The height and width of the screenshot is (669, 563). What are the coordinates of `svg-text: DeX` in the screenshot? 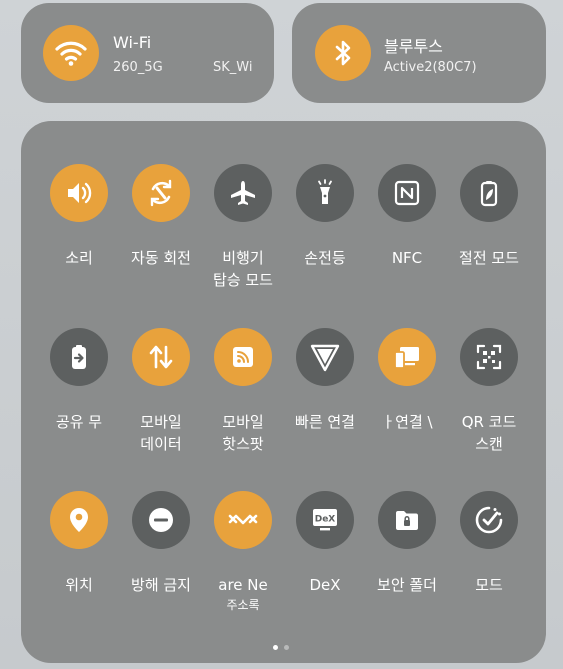 It's located at (325, 520).